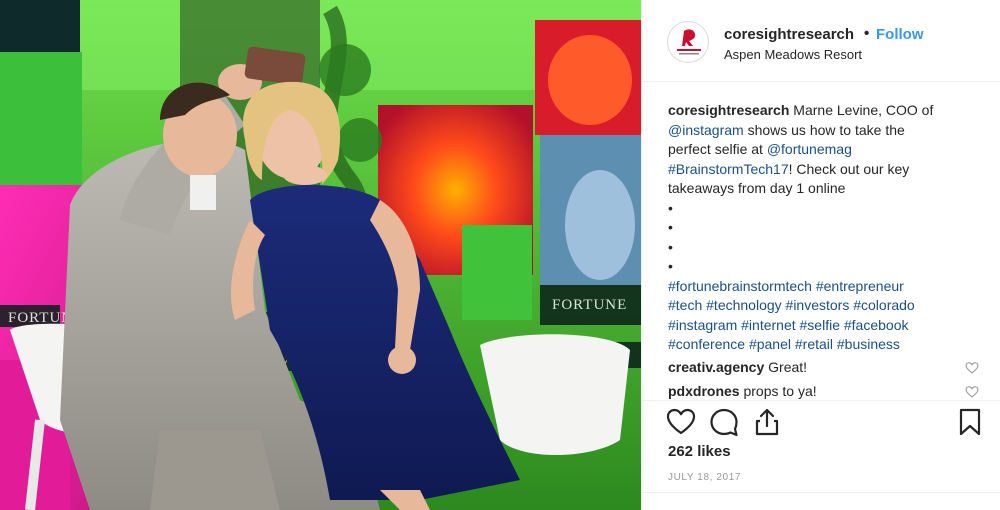  I want to click on svg-text: FORTUN, so click(40, 318).